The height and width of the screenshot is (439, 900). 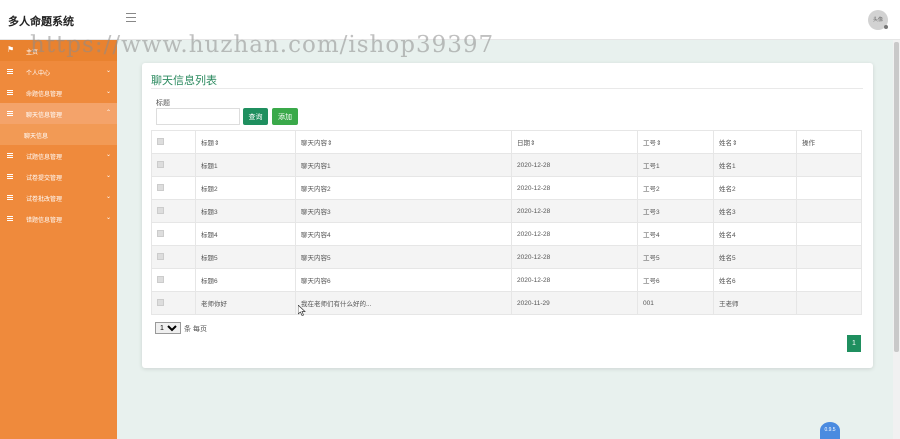 What do you see at coordinates (245, 280) in the screenshot?
I see `cell-title: 标题6` at bounding box center [245, 280].